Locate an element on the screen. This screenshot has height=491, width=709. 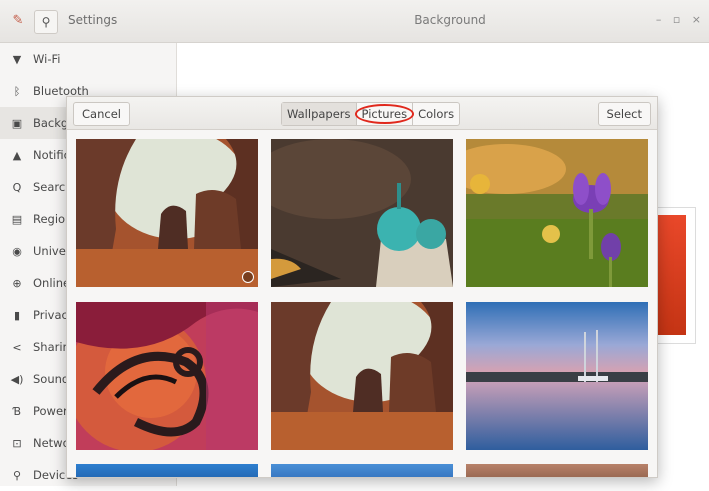
sidebar-item-label: Online is located at coordinates (52, 283).